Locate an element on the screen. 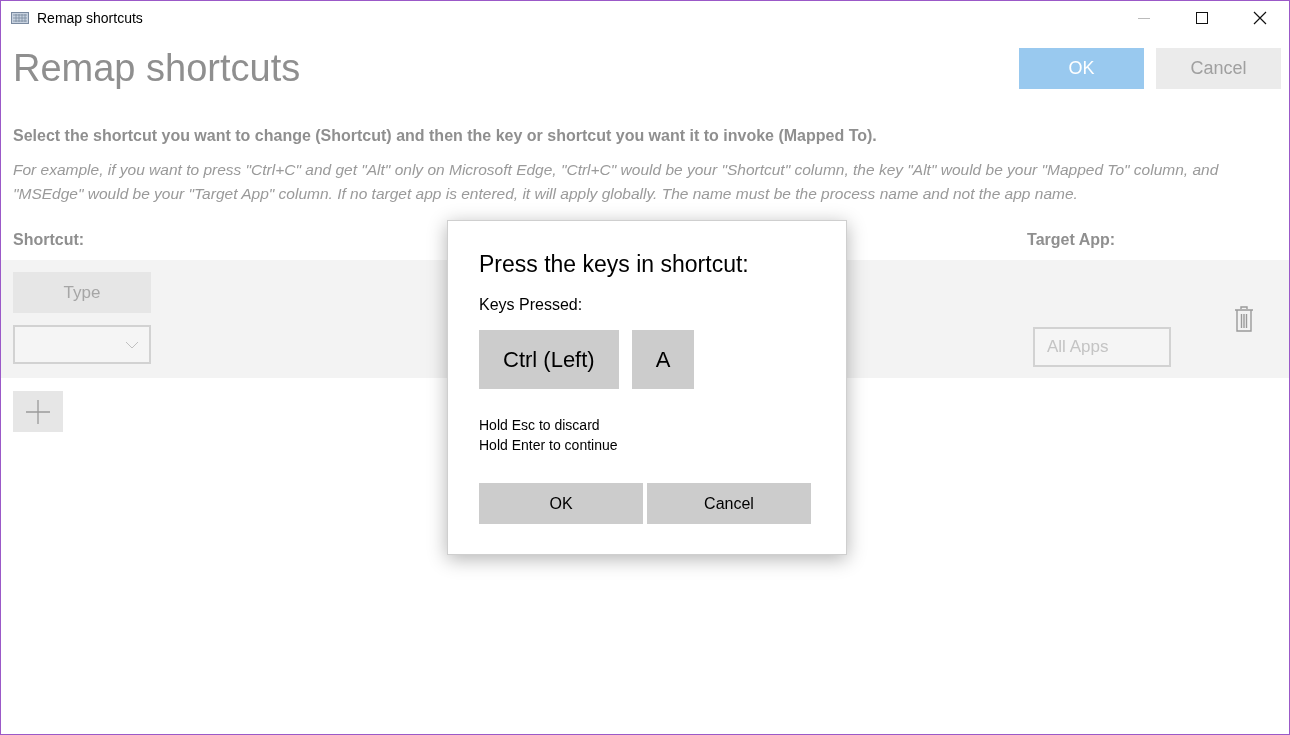 Image resolution: width=1290 pixels, height=735 pixels. key-chip: Ctrl (Left) is located at coordinates (549, 359).